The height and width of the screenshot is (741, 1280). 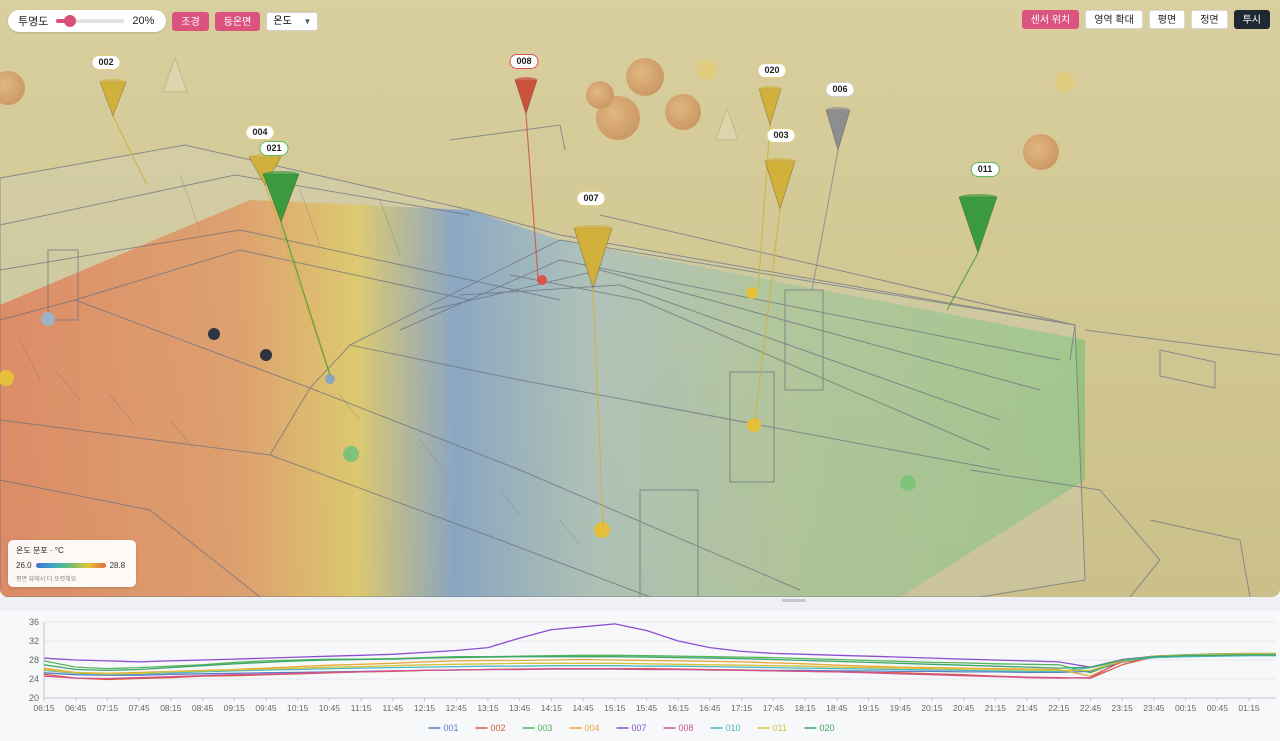 I want to click on legend-entry: 002, so click(x=498, y=728).